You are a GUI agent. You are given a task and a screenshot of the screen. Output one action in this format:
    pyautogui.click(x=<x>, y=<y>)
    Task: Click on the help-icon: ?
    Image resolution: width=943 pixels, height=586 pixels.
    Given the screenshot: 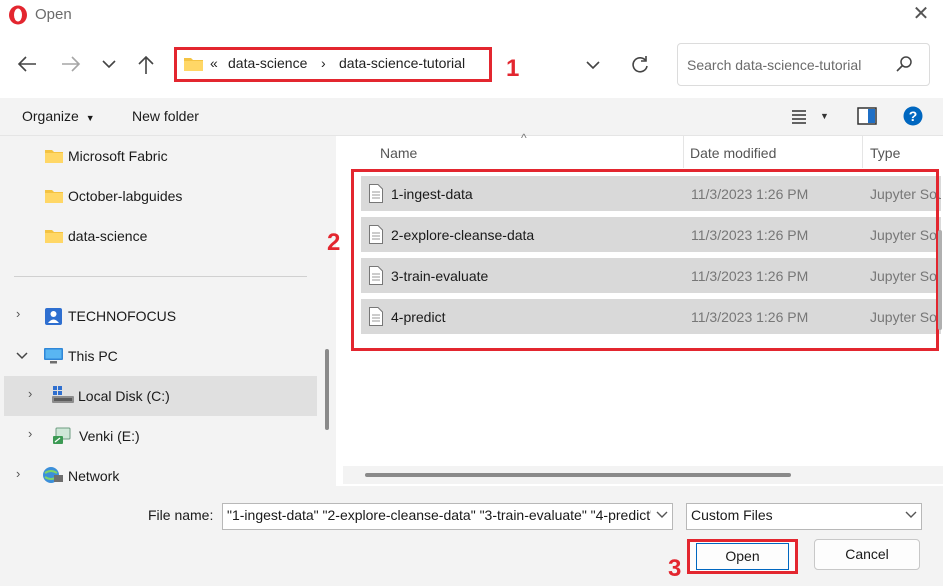 What is the action you would take?
    pyautogui.click(x=913, y=116)
    